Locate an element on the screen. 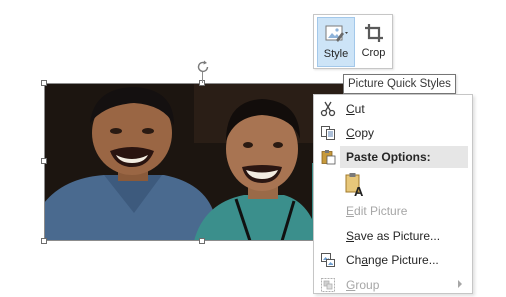 The width and height of the screenshot is (506, 297). menu-item-cut-label: Cut is located at coordinates (355, 109).